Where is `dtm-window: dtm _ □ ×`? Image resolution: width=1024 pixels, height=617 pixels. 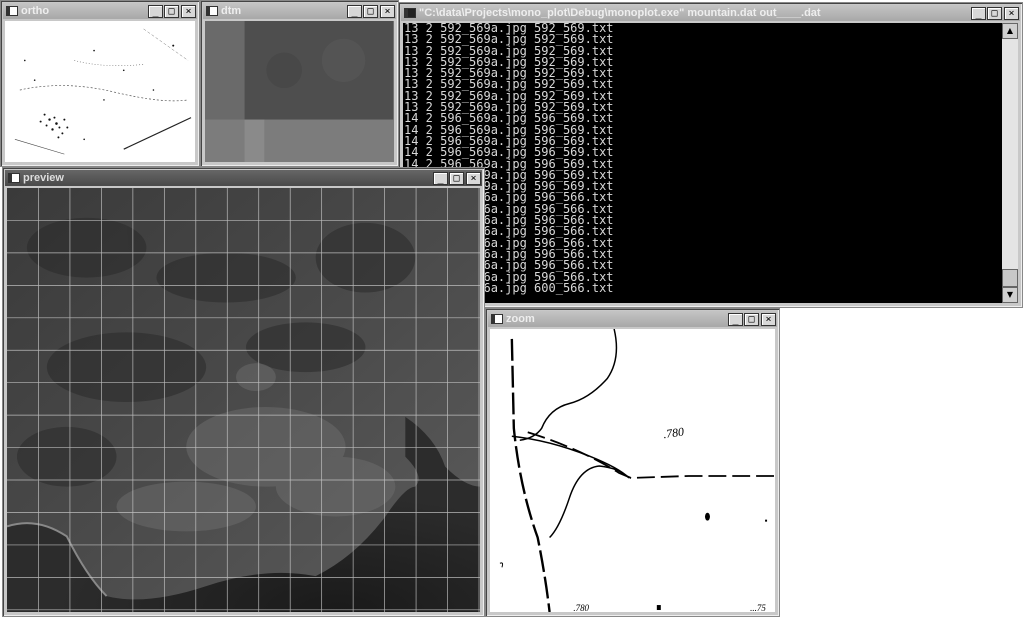
dtm-window: dtm _ □ × is located at coordinates (299, 83).